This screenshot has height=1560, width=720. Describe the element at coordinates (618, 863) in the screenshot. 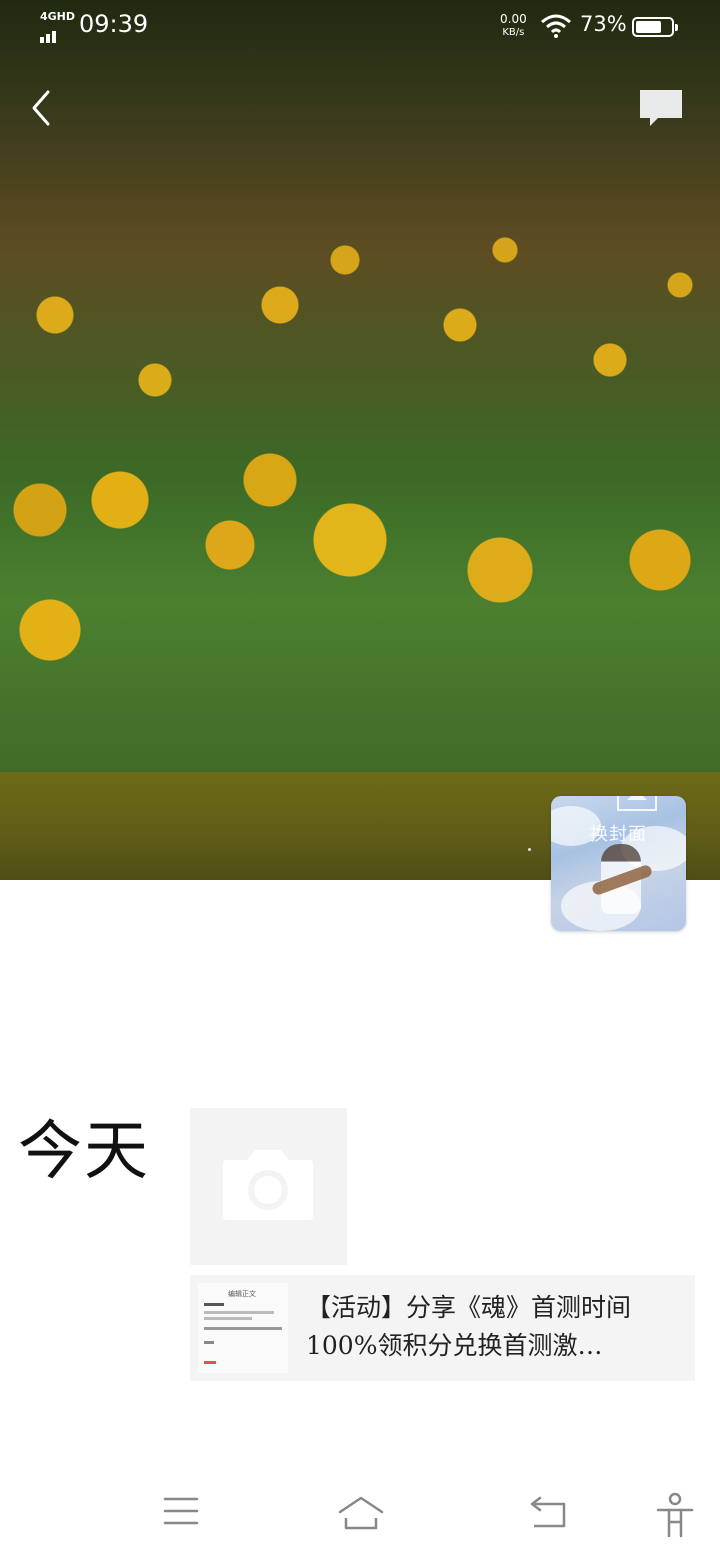

I see `change-cover-button: 换封面` at that location.